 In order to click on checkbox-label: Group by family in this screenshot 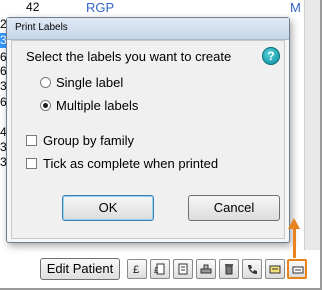, I will do `click(89, 140)`.